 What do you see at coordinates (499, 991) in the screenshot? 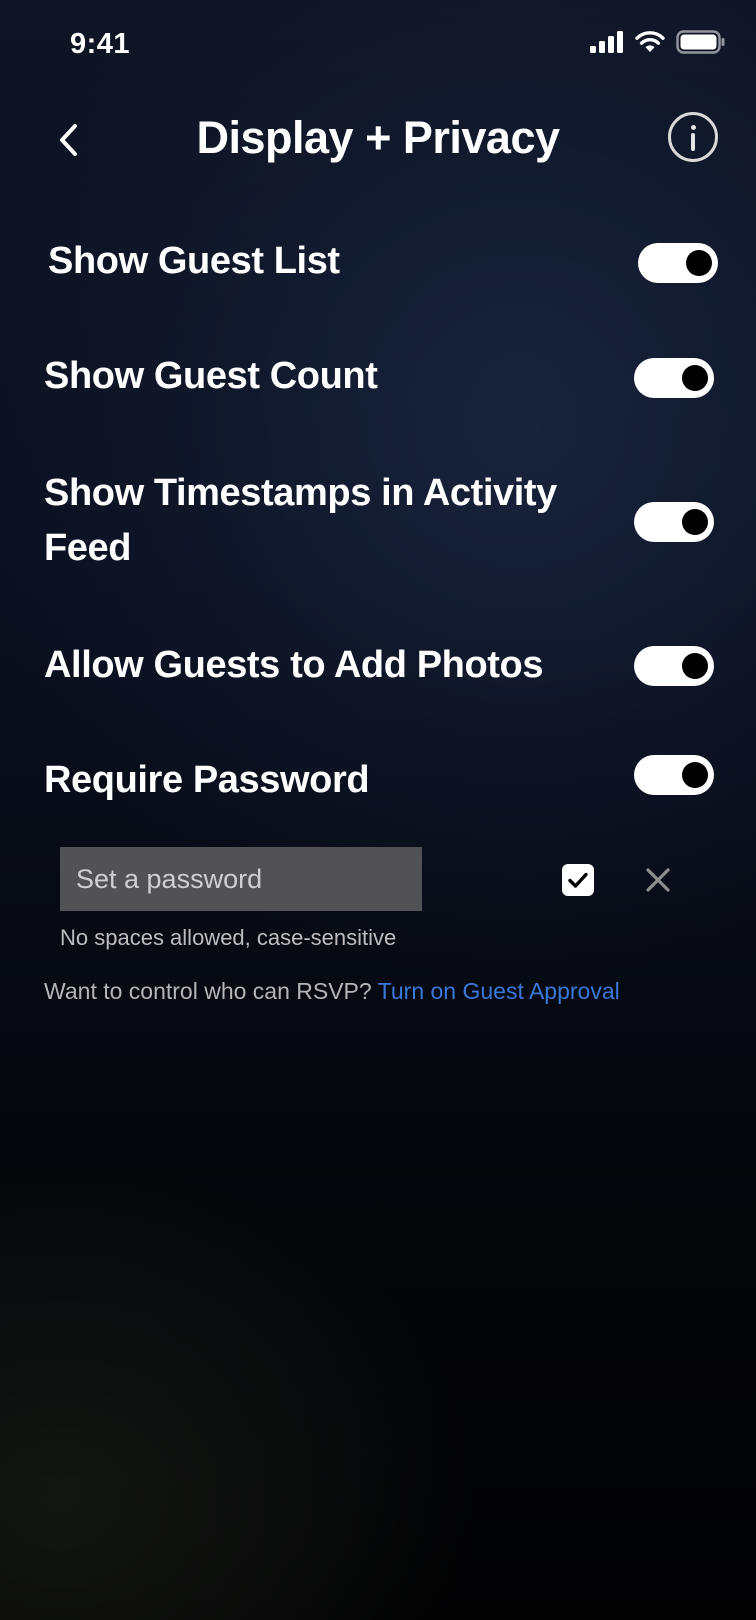
I see `guest-approval-link: Turn on Guest Approval` at bounding box center [499, 991].